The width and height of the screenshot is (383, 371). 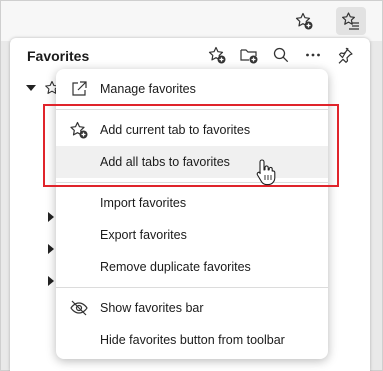 I want to click on add-folder-button, so click(x=249, y=55).